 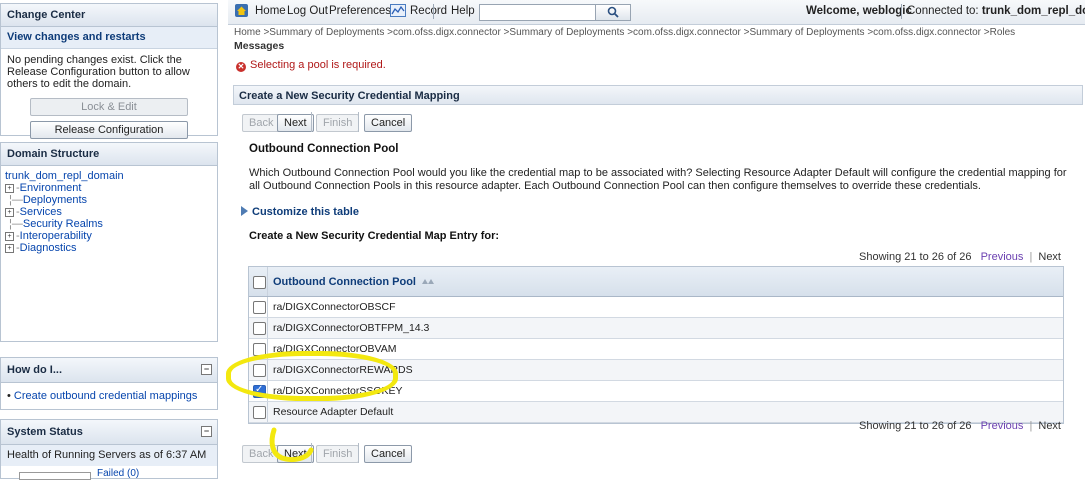 What do you see at coordinates (656, 282) in the screenshot?
I see `table-header-row: Outbound Connection Pool` at bounding box center [656, 282].